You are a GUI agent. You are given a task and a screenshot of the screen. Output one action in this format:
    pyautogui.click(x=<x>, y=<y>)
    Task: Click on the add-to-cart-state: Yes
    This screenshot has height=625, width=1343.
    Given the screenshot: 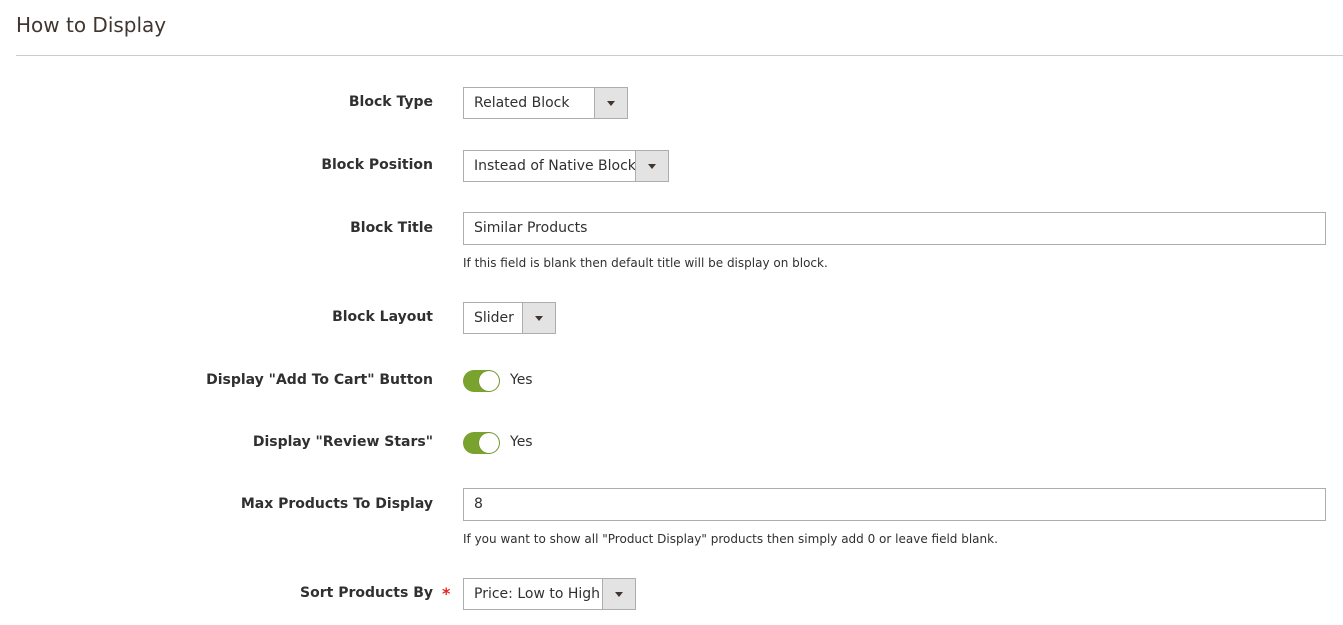 What is the action you would take?
    pyautogui.click(x=521, y=380)
    